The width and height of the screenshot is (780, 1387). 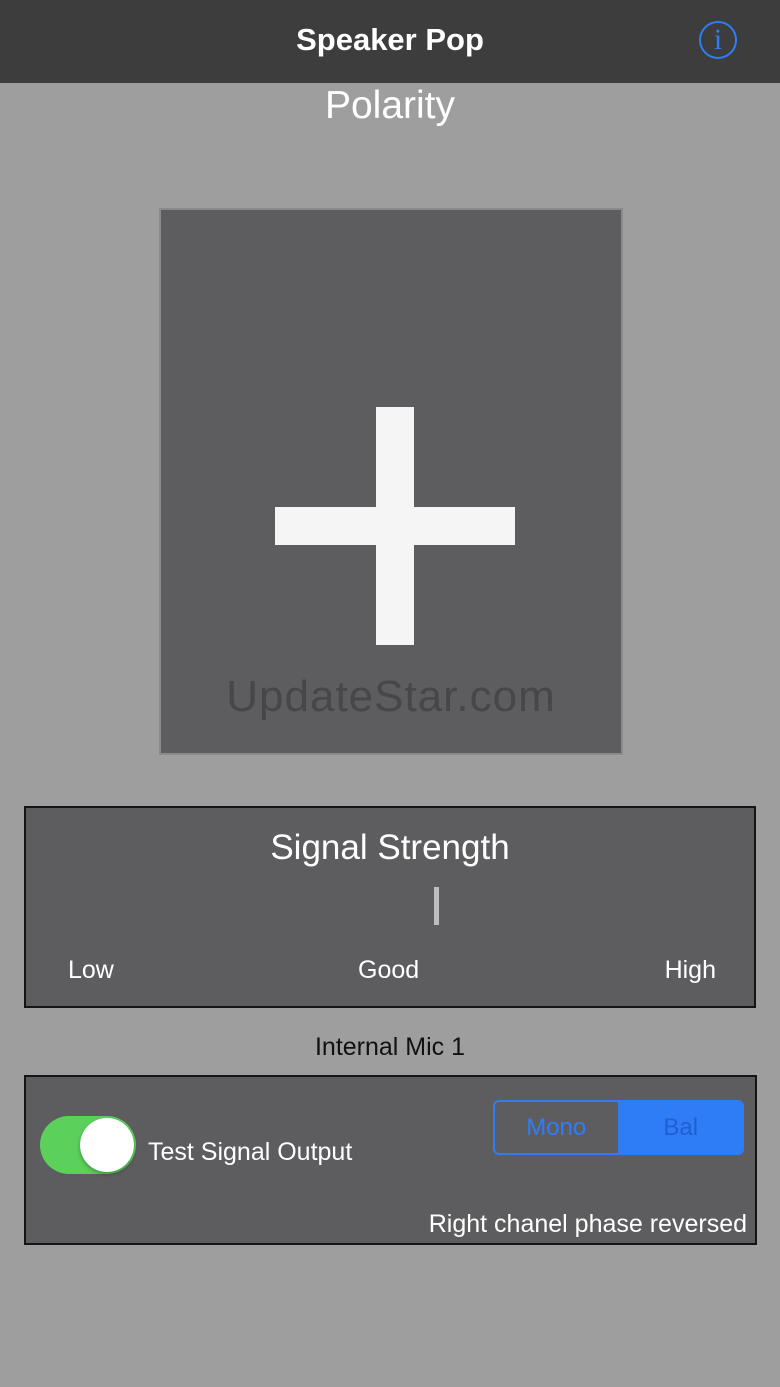 What do you see at coordinates (250, 1152) in the screenshot?
I see `test-signal-label: Test Signal Output` at bounding box center [250, 1152].